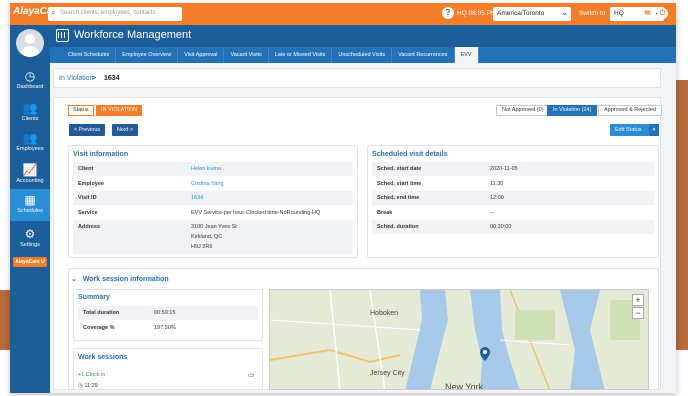  I want to click on accounting-icon: 📈, so click(30, 170).